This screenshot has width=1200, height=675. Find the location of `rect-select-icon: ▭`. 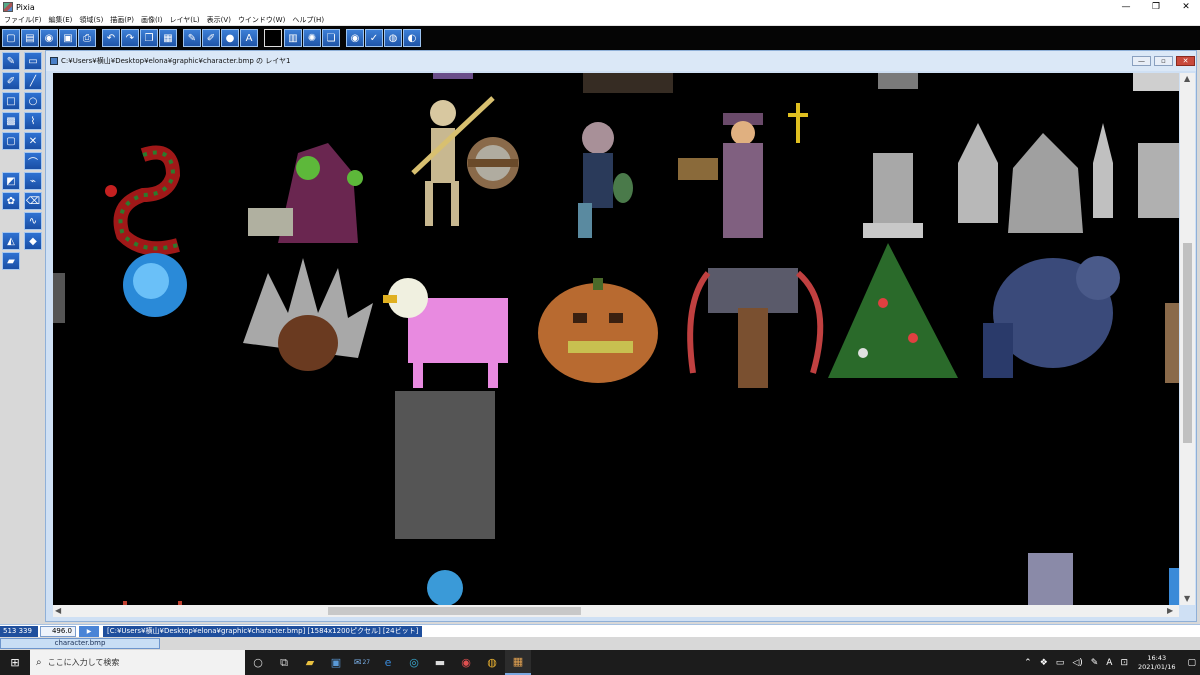

rect-select-icon: ▭ is located at coordinates (33, 61).